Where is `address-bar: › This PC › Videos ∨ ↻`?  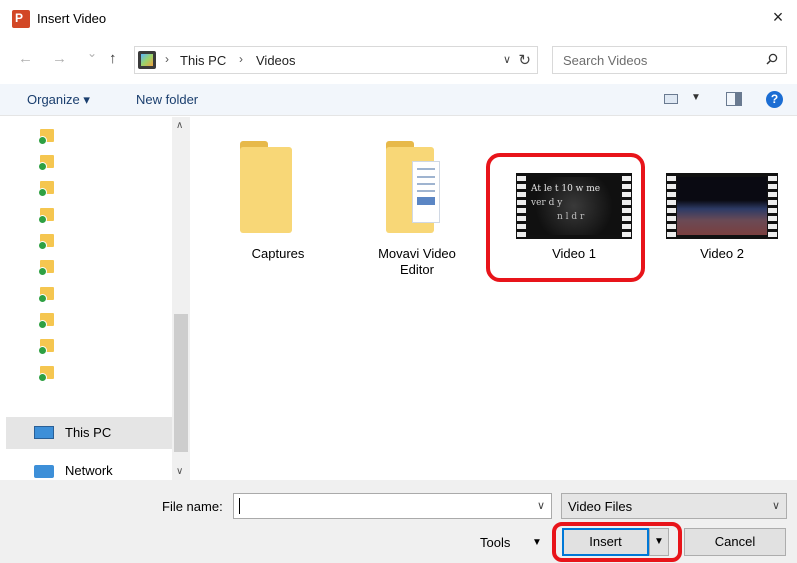
address-bar: › This PC › Videos ∨ ↻ is located at coordinates (336, 60).